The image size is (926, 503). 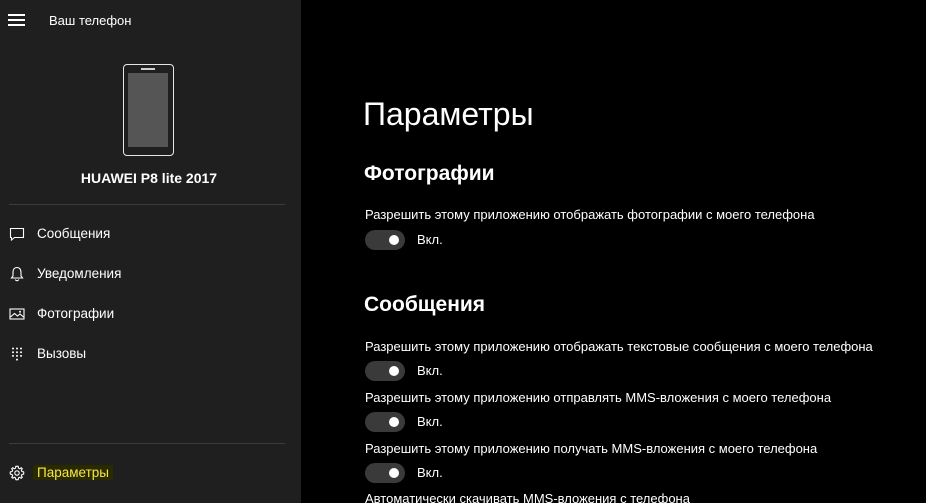 What do you see at coordinates (425, 304) in the screenshot?
I see `section-title-messages: Сообщения` at bounding box center [425, 304].